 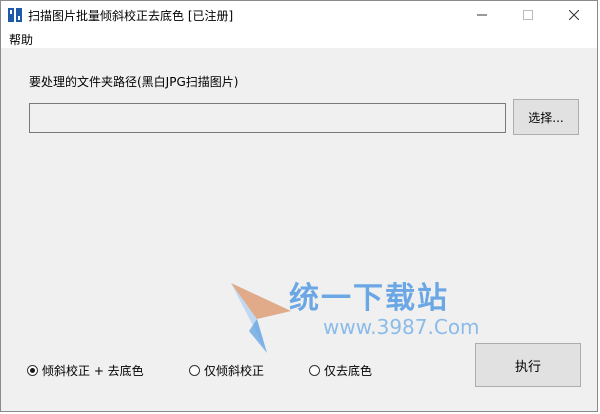 I want to click on menu-help: 帮助, so click(x=21, y=39).